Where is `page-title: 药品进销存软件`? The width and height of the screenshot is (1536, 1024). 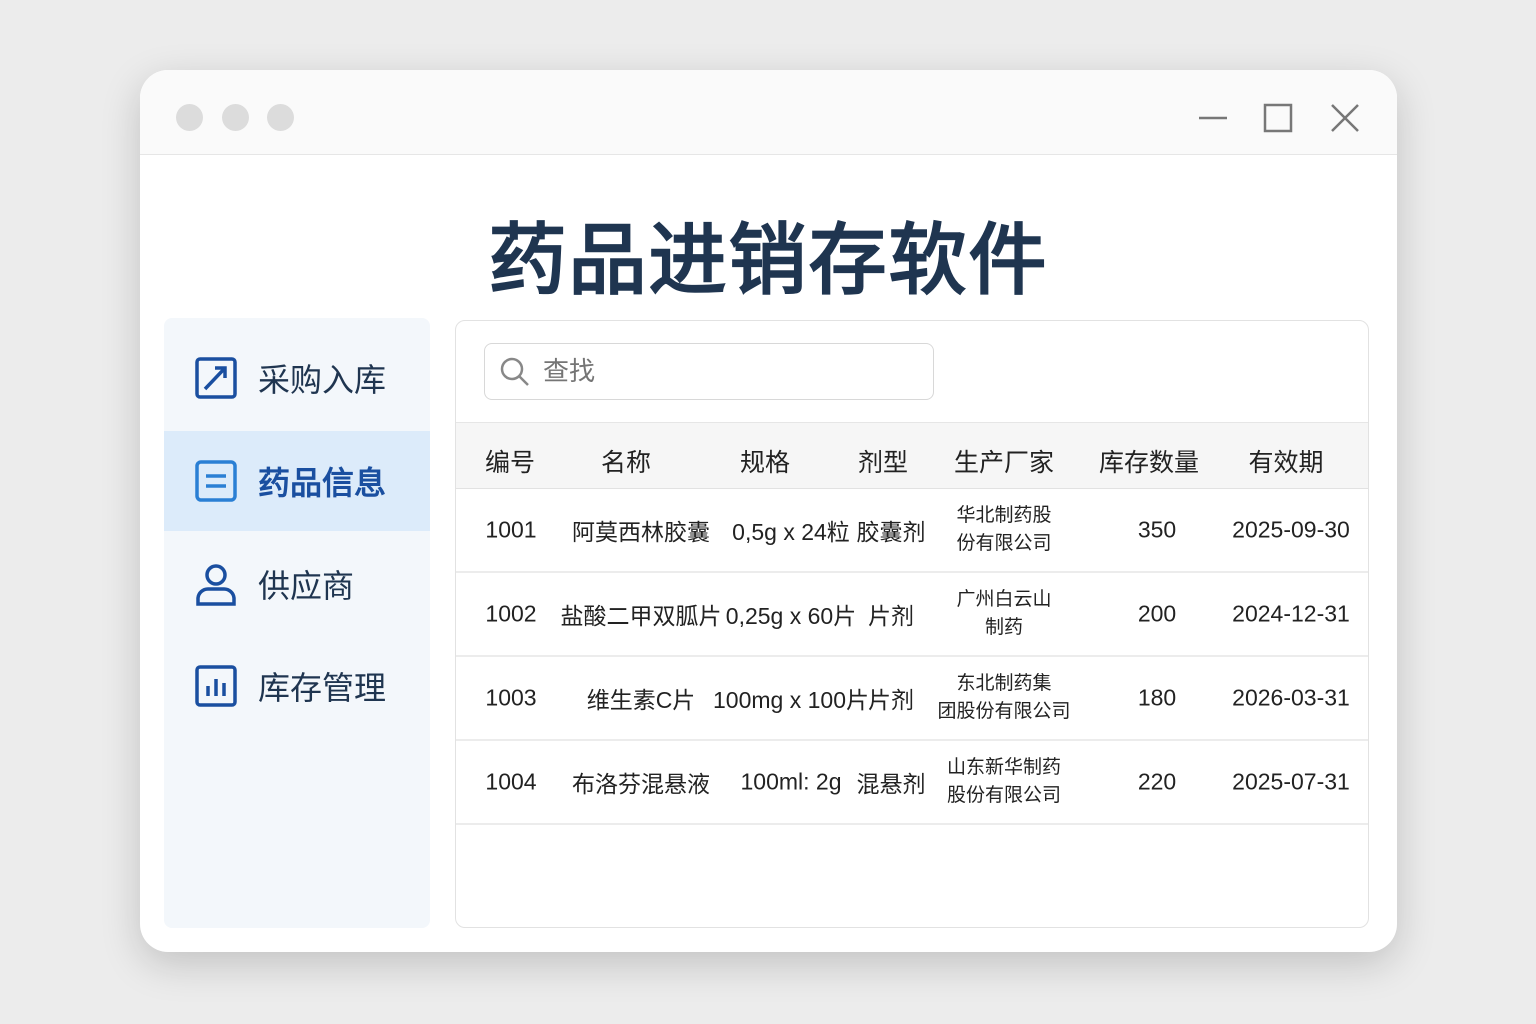 page-title: 药品进销存软件 is located at coordinates (768, 260).